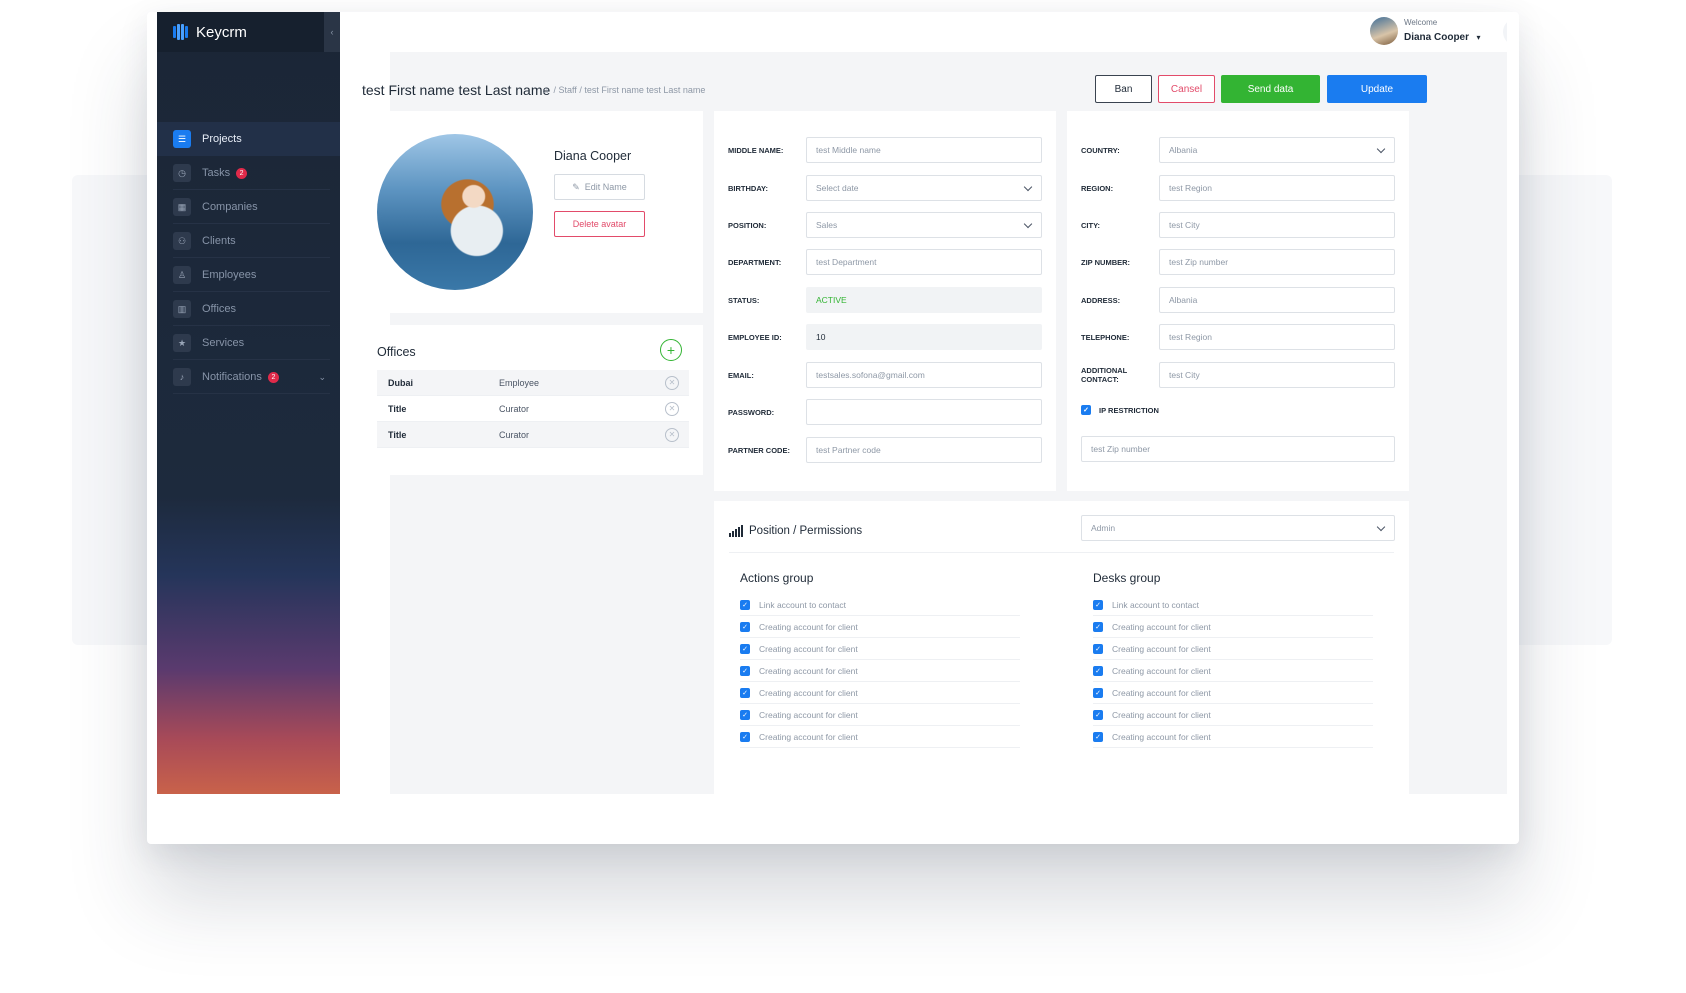 The height and width of the screenshot is (993, 1686). What do you see at coordinates (229, 275) in the screenshot?
I see `sidebar-item-label: Employees` at bounding box center [229, 275].